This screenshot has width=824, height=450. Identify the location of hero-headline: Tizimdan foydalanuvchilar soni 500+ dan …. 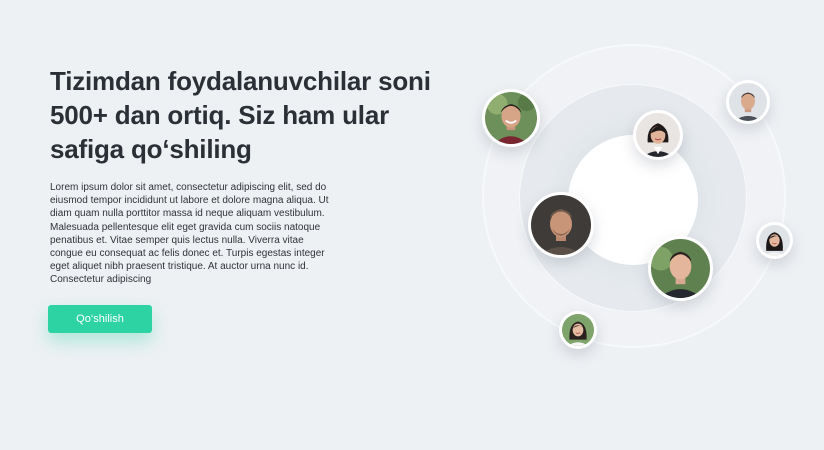
(240, 115).